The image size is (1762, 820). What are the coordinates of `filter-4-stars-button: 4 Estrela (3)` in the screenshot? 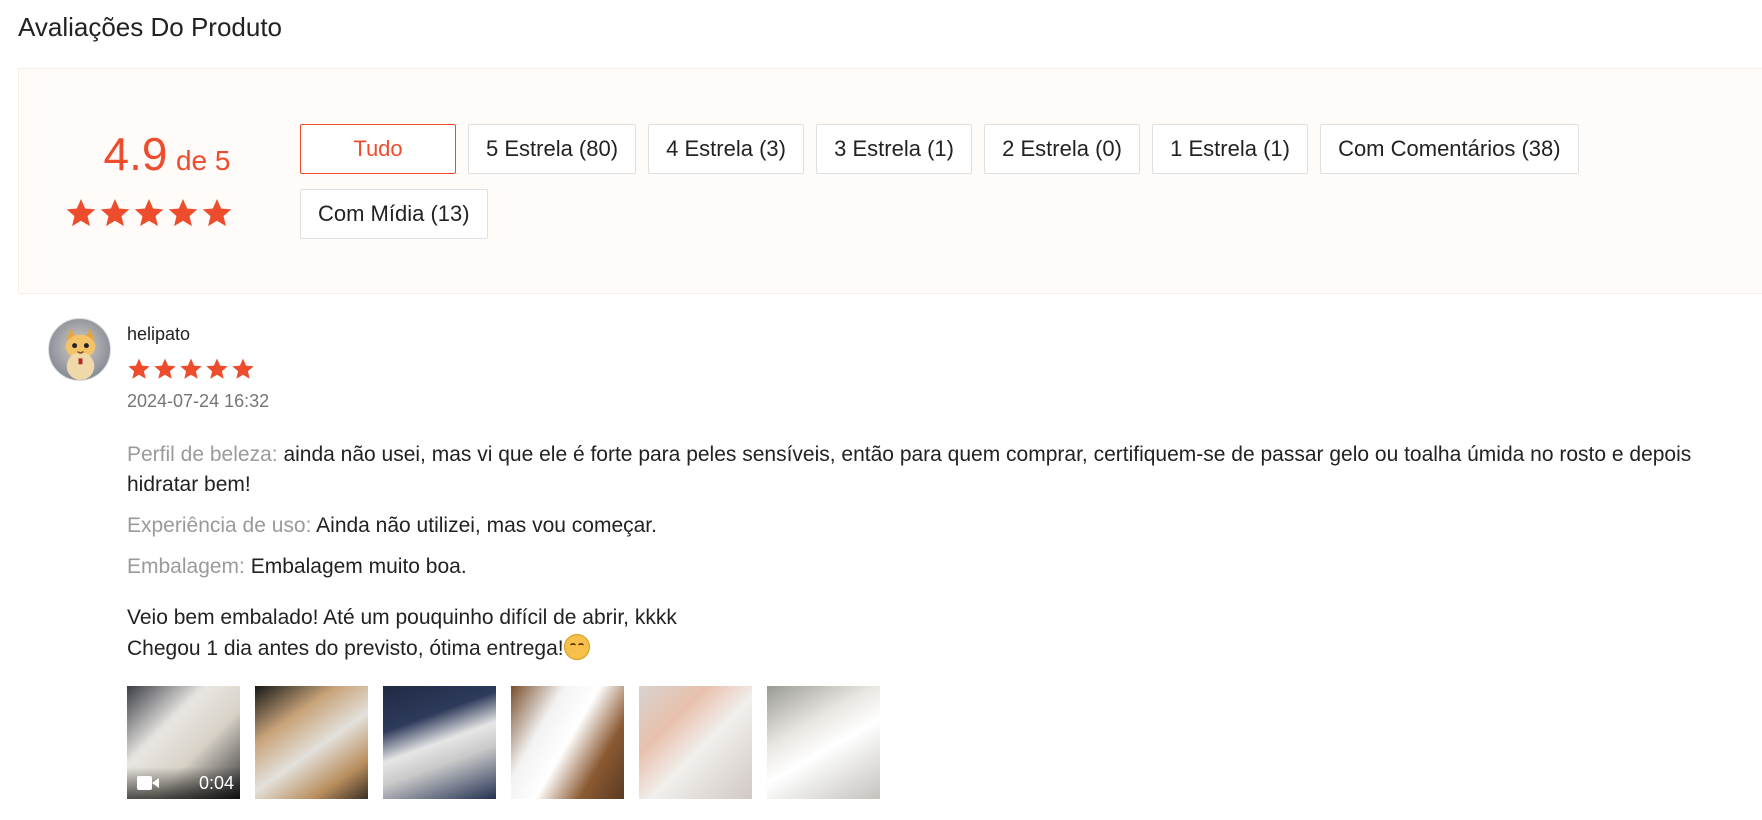 It's located at (726, 149).